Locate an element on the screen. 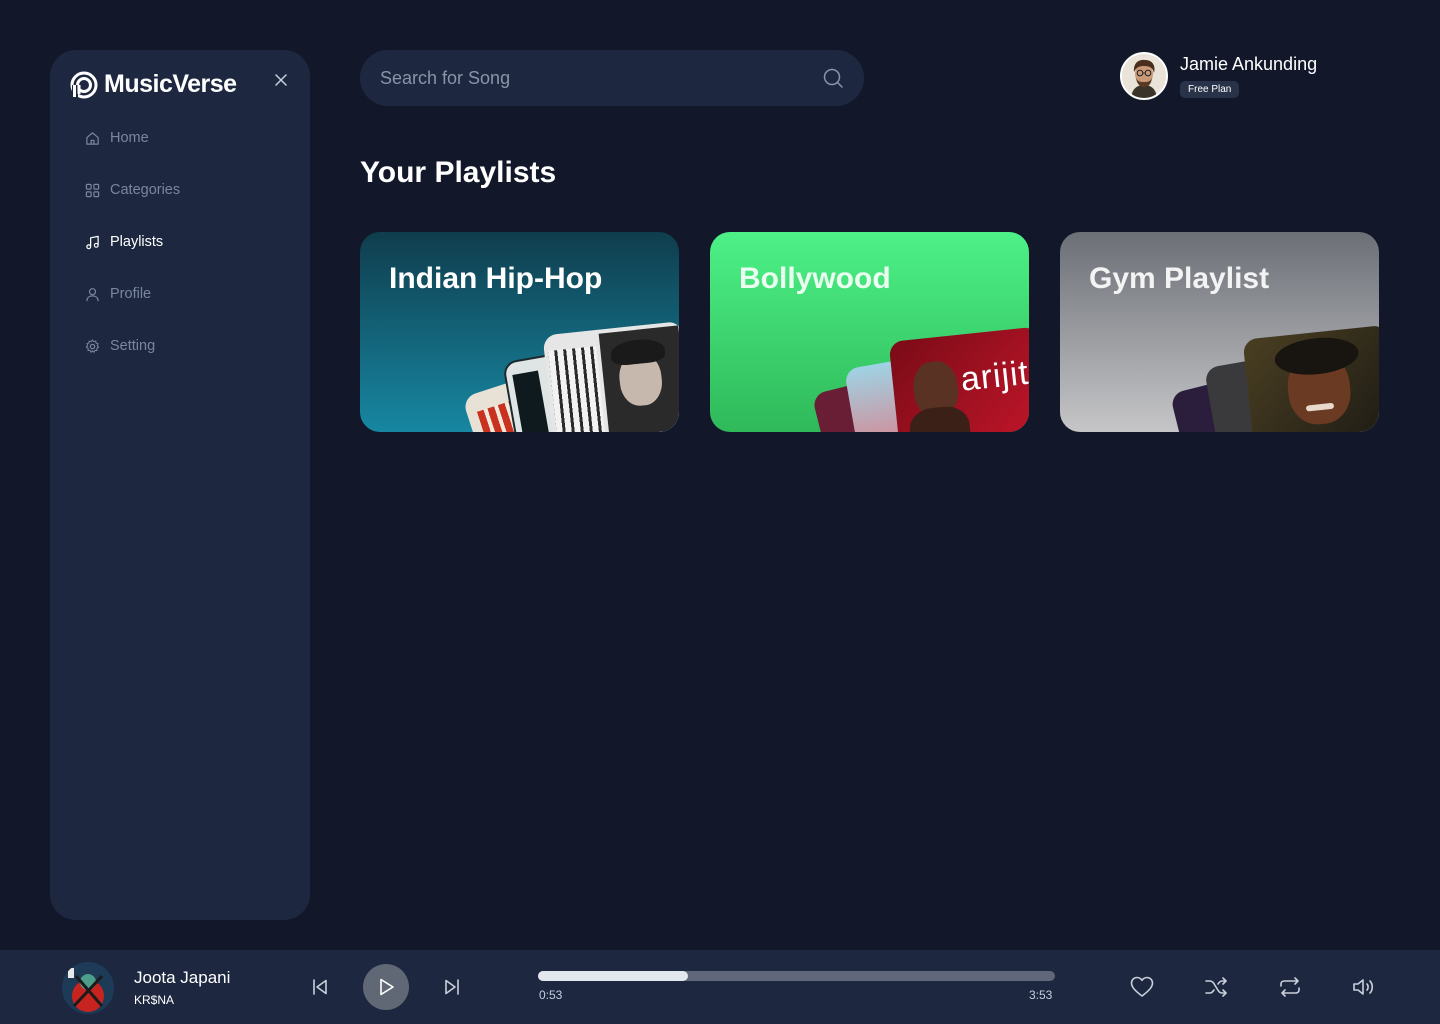  sidebar-item-label: Home is located at coordinates (129, 138).